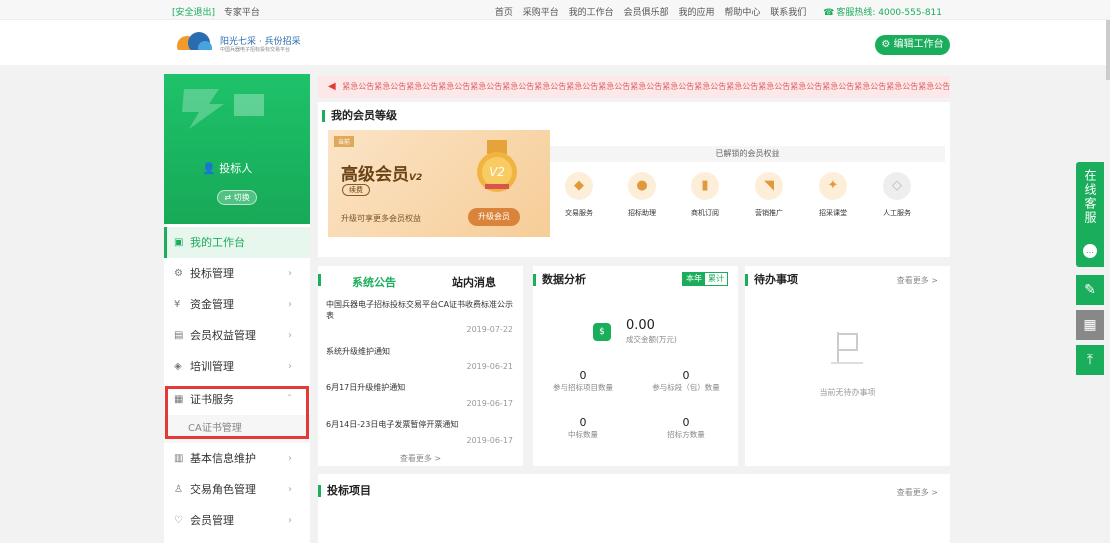  Describe the element at coordinates (504, 13) in the screenshot. I see `nav-link-home: 首页` at that location.